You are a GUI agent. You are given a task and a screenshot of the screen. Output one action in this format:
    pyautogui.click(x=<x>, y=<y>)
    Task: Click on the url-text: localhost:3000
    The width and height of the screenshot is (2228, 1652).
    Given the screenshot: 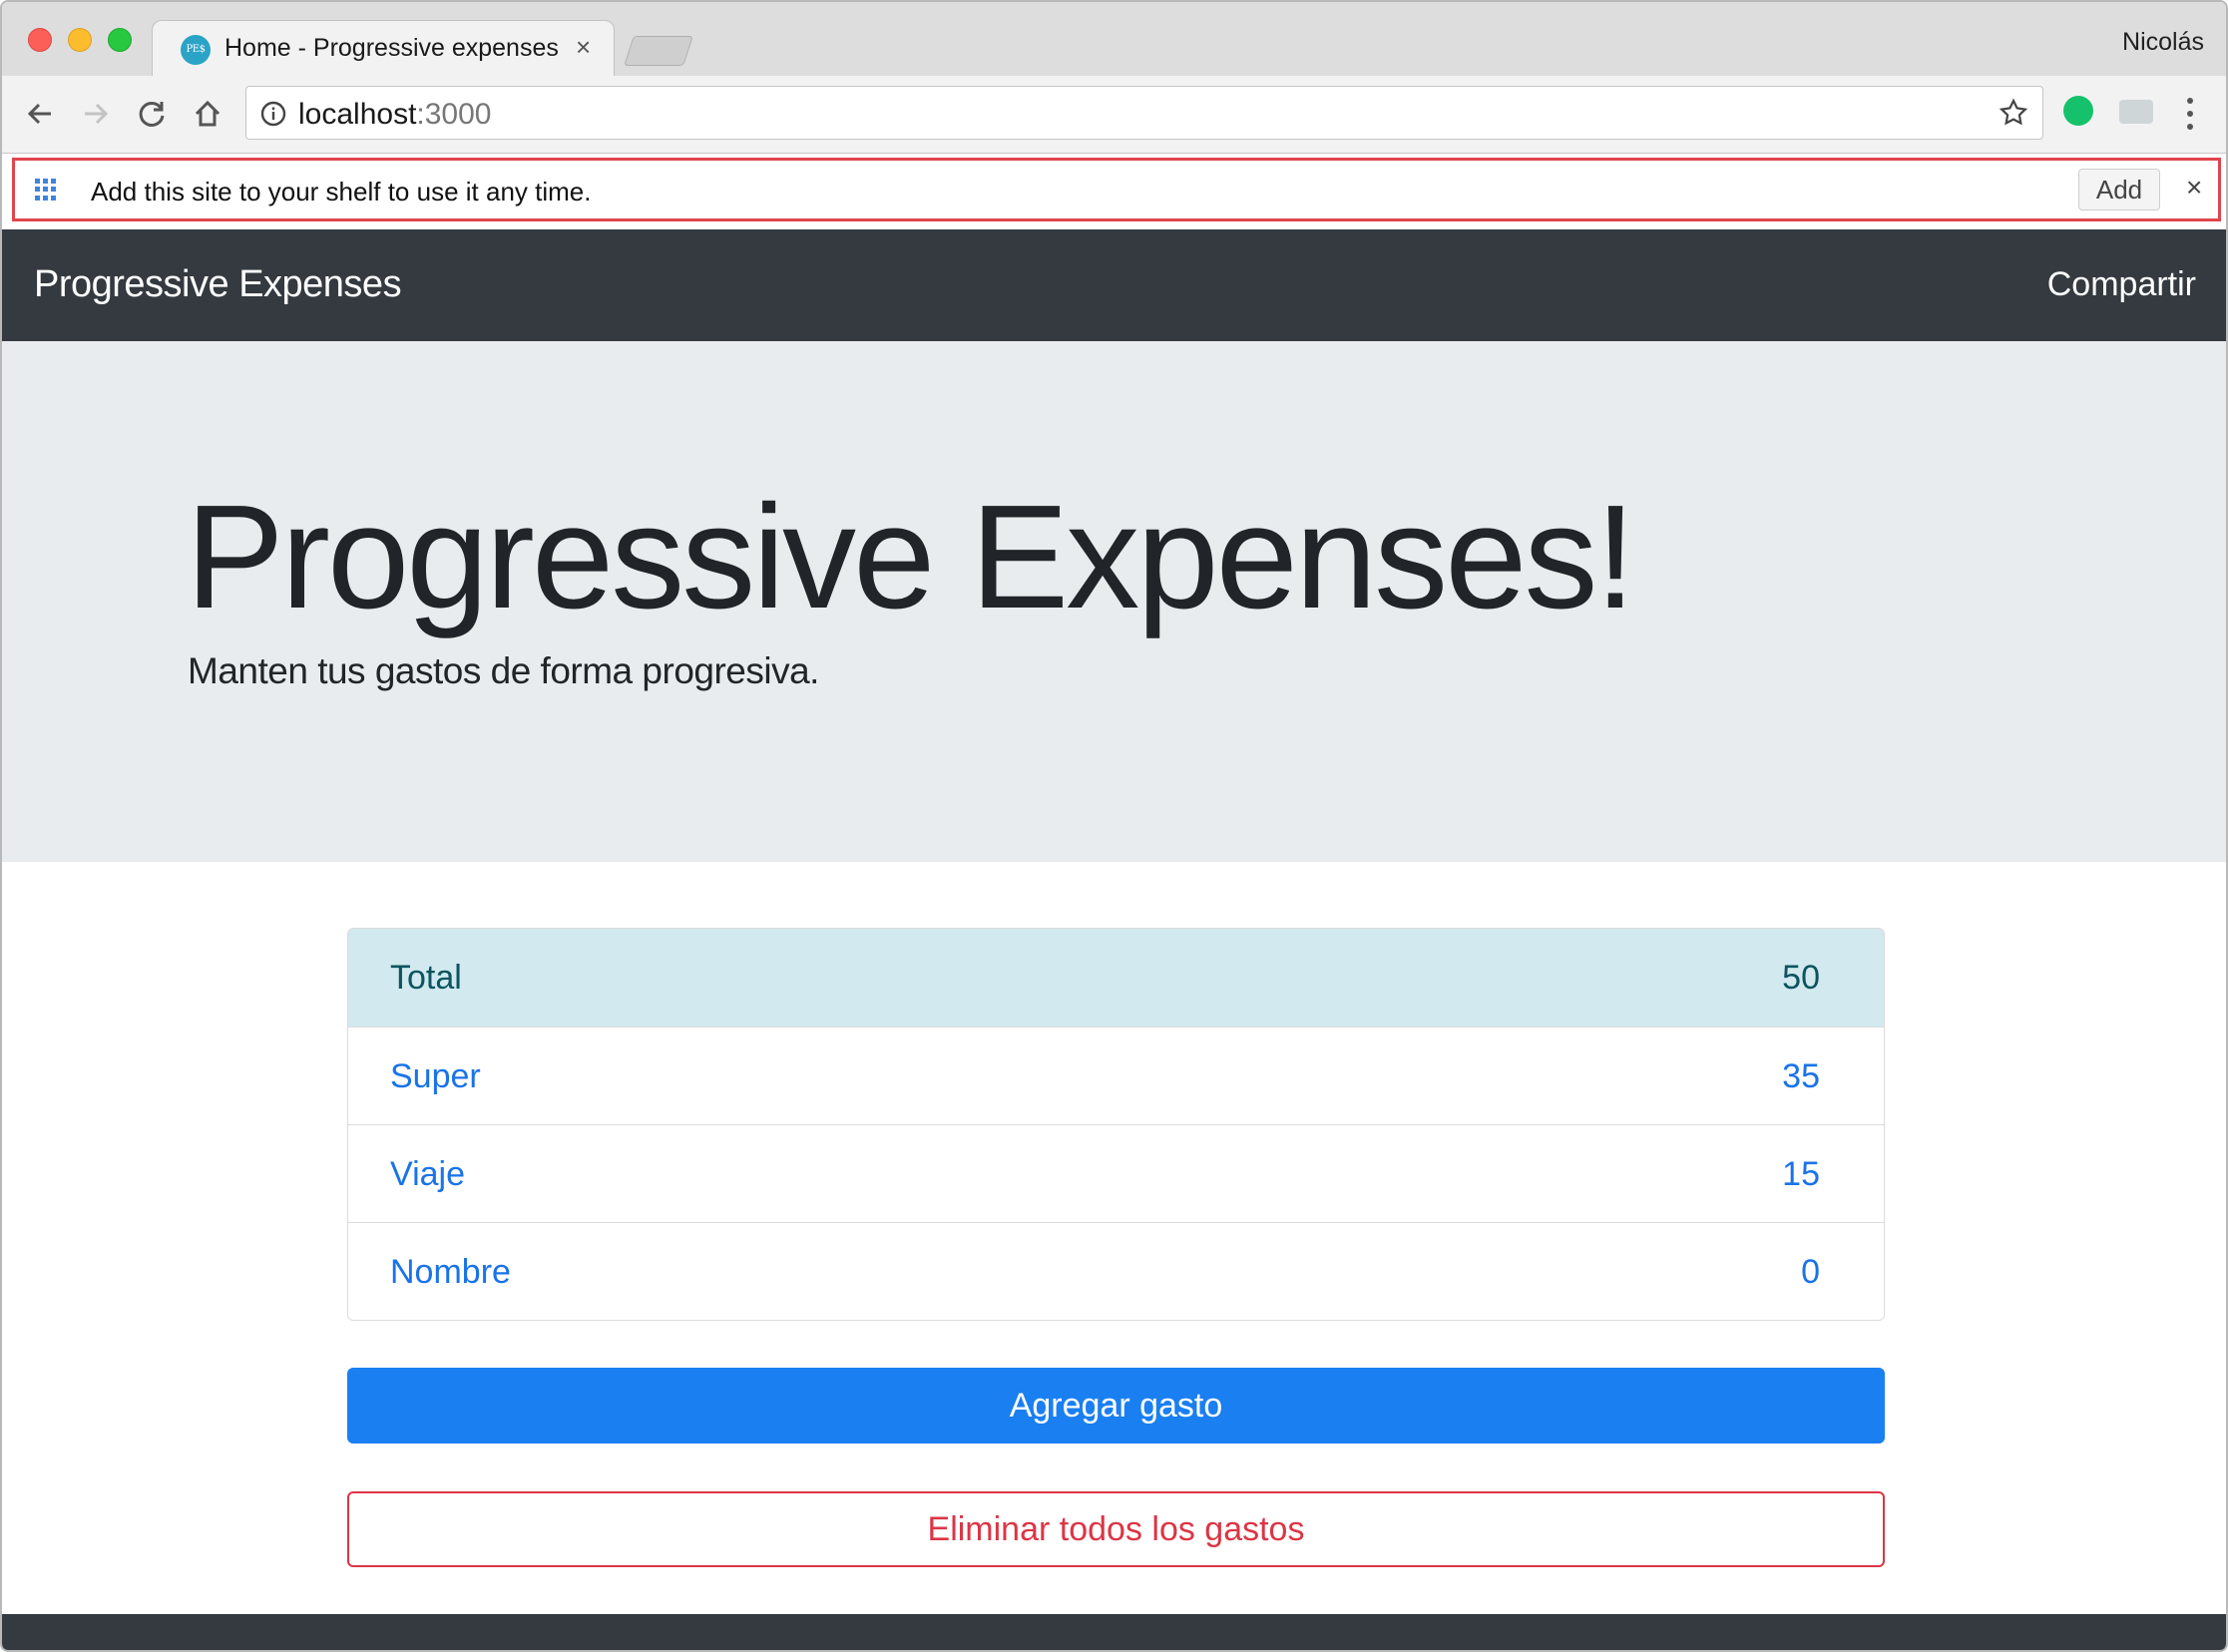 What is the action you would take?
    pyautogui.click(x=394, y=115)
    